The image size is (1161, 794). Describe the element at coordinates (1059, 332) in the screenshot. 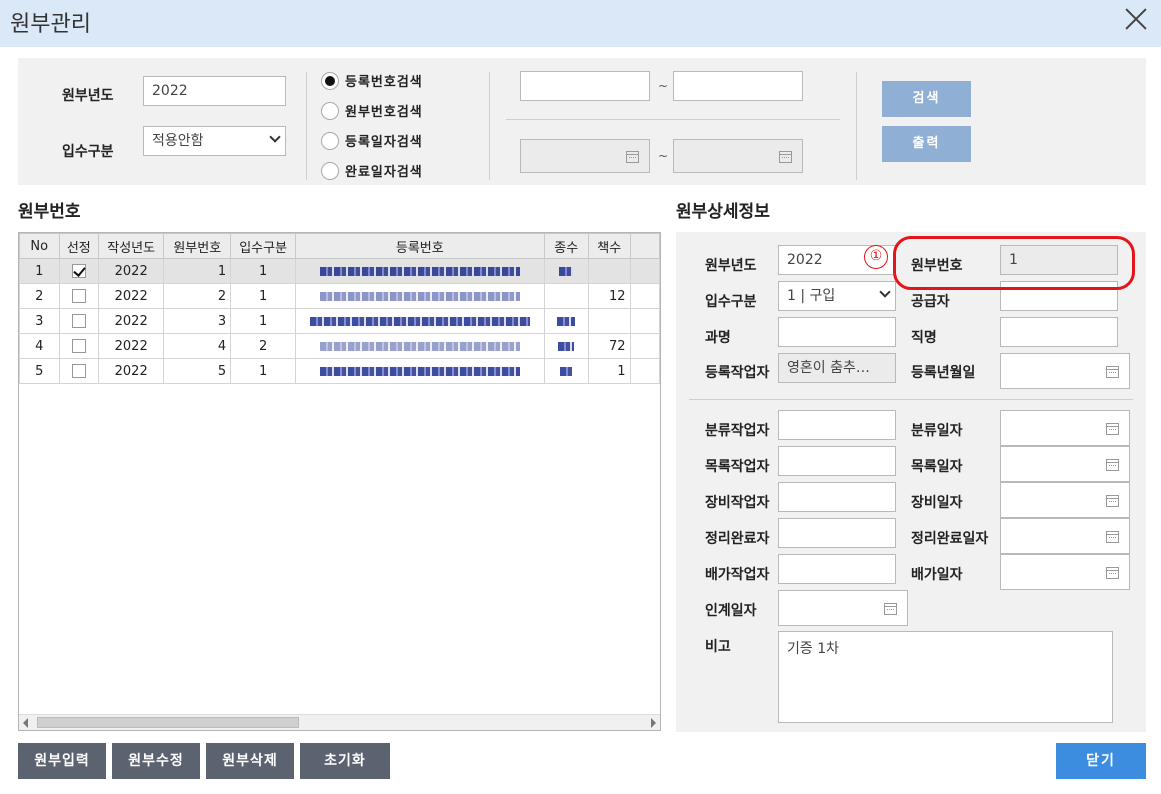

I see `position-input` at that location.